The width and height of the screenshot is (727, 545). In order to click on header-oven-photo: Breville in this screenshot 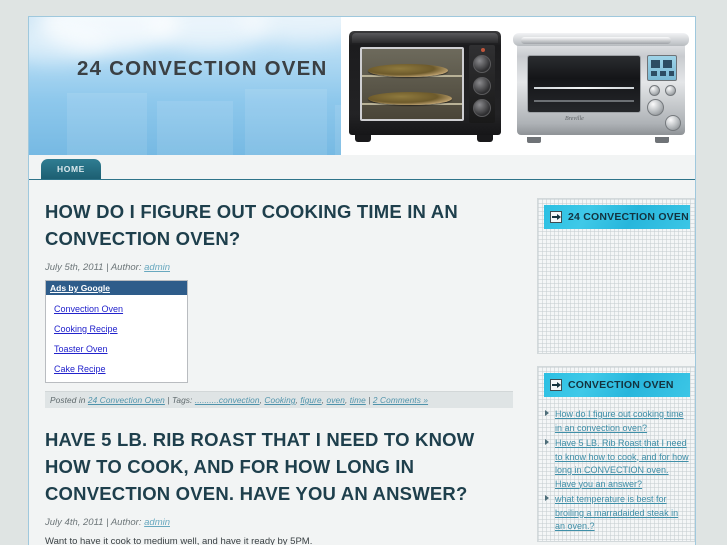, I will do `click(518, 86)`.